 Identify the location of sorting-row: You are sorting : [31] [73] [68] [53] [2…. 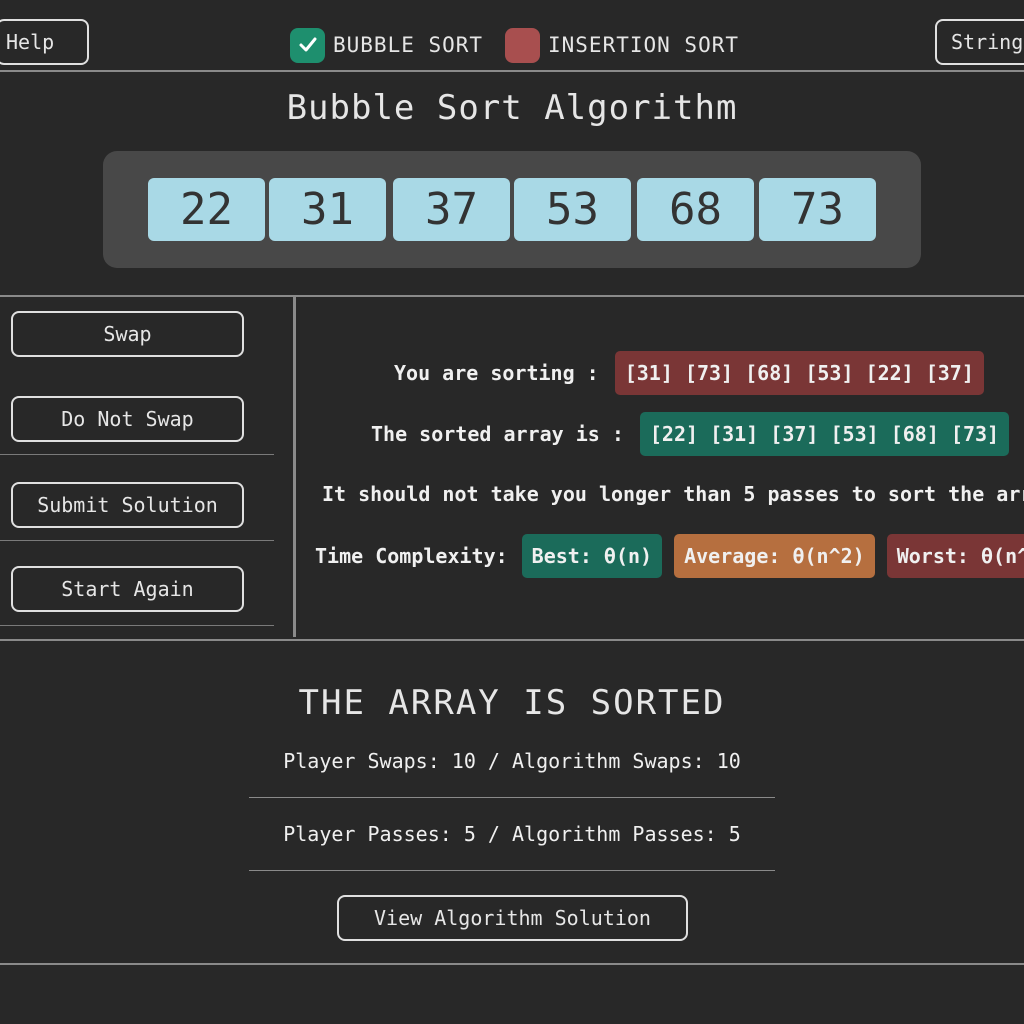
(689, 373).